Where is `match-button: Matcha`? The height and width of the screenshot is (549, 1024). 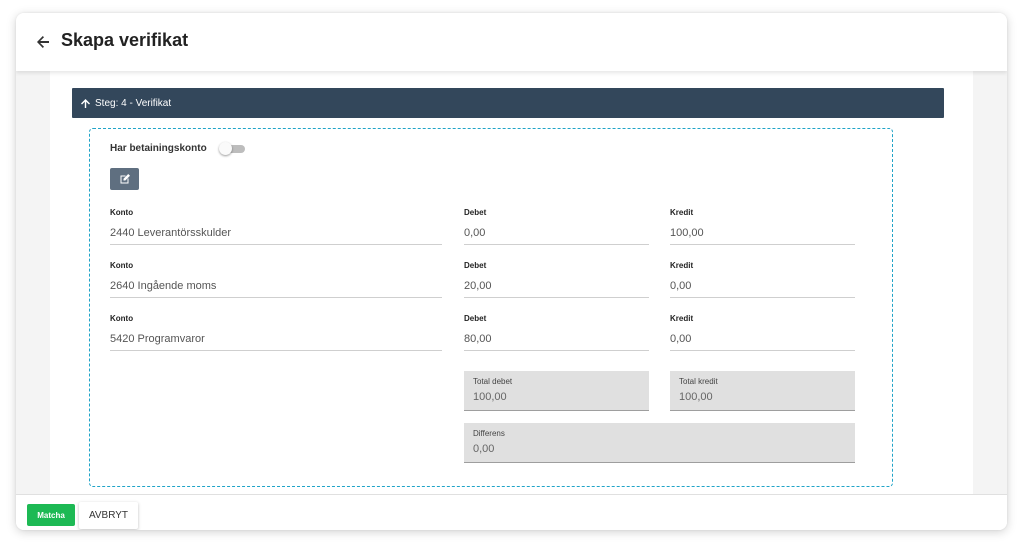
match-button: Matcha is located at coordinates (51, 515).